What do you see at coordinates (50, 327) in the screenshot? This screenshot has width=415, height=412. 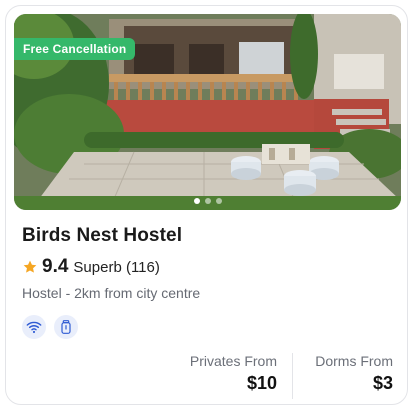 I see `facility-icons` at bounding box center [50, 327].